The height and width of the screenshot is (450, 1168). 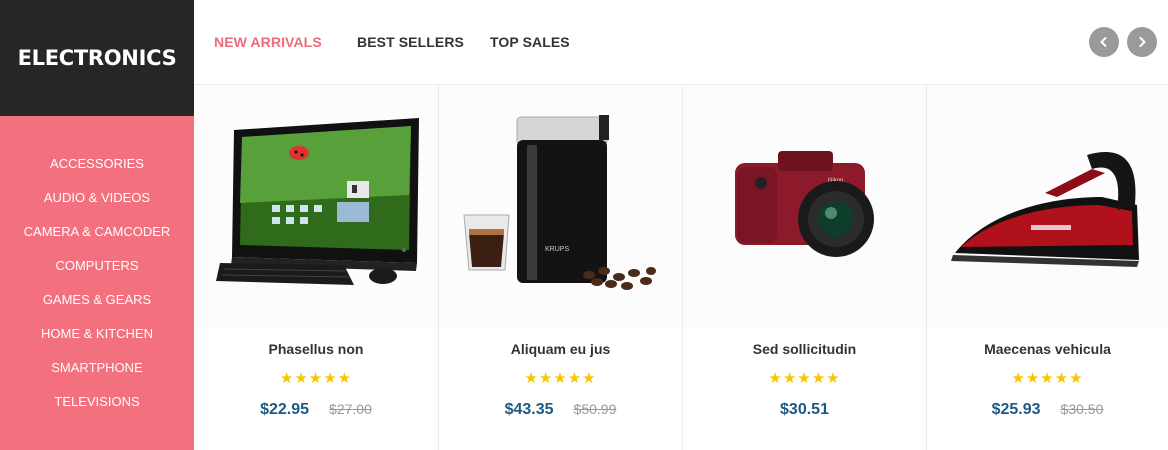 What do you see at coordinates (97, 376) in the screenshot?
I see `category-item-smartphone: SMARTPHONE` at bounding box center [97, 376].